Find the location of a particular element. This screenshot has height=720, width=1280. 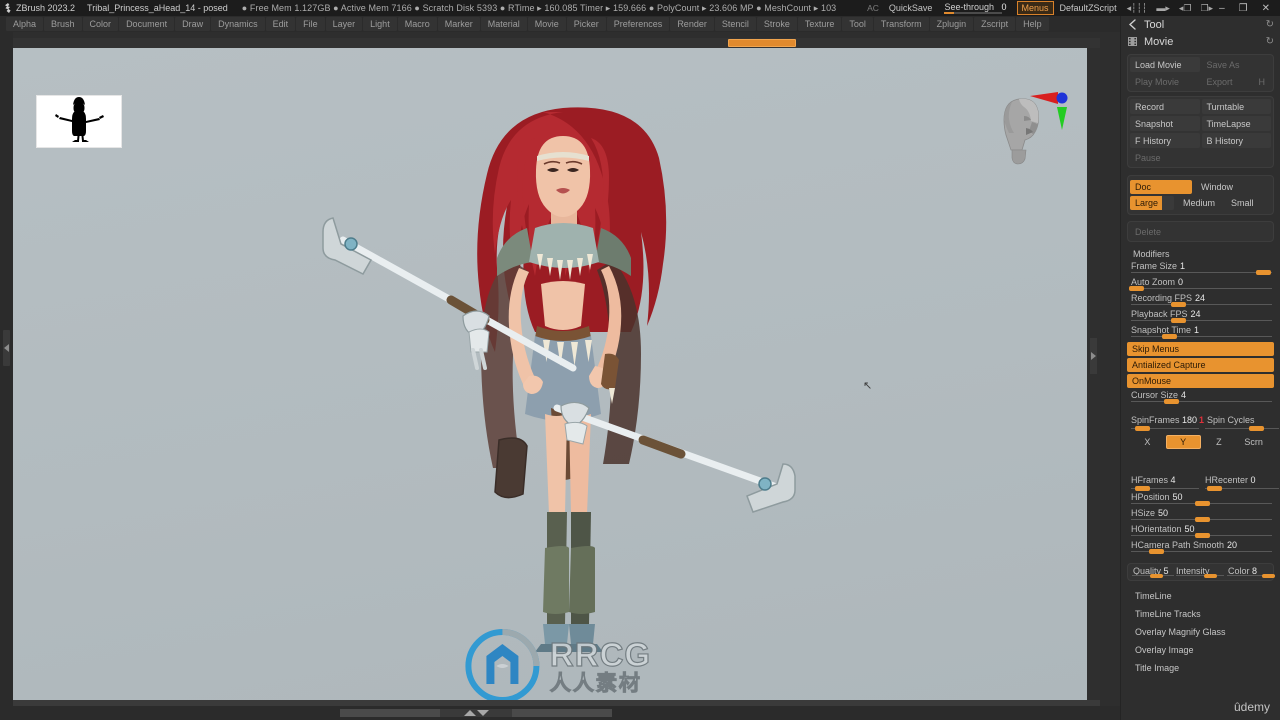

menu-item-material: Material is located at coordinates (503, 24).